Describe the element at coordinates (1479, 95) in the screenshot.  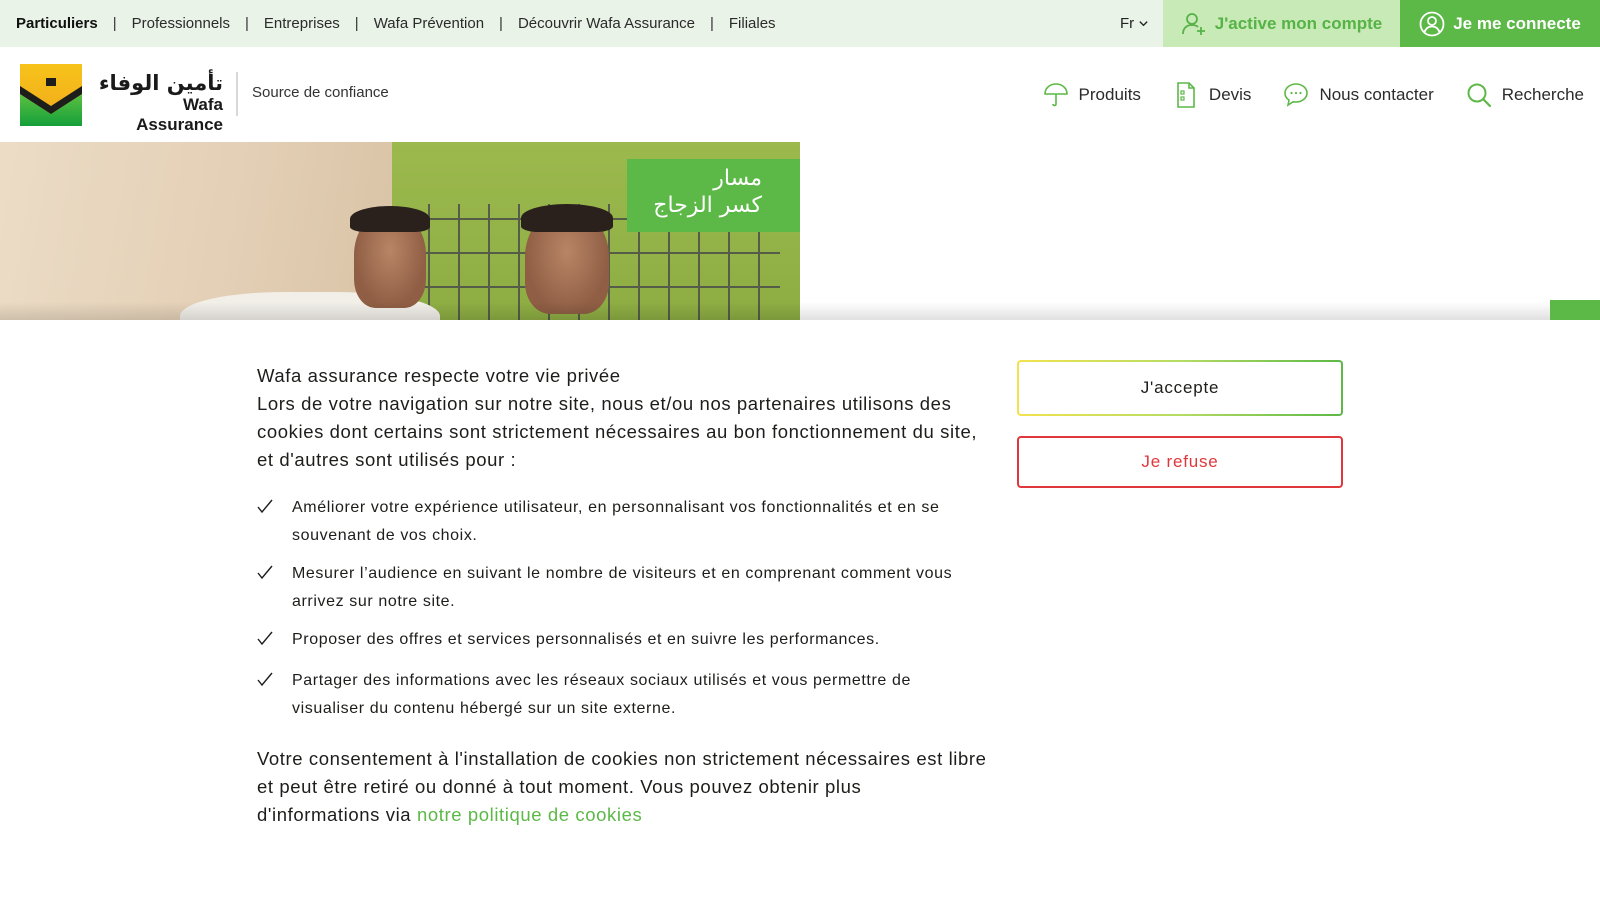
I see `search-icon` at that location.